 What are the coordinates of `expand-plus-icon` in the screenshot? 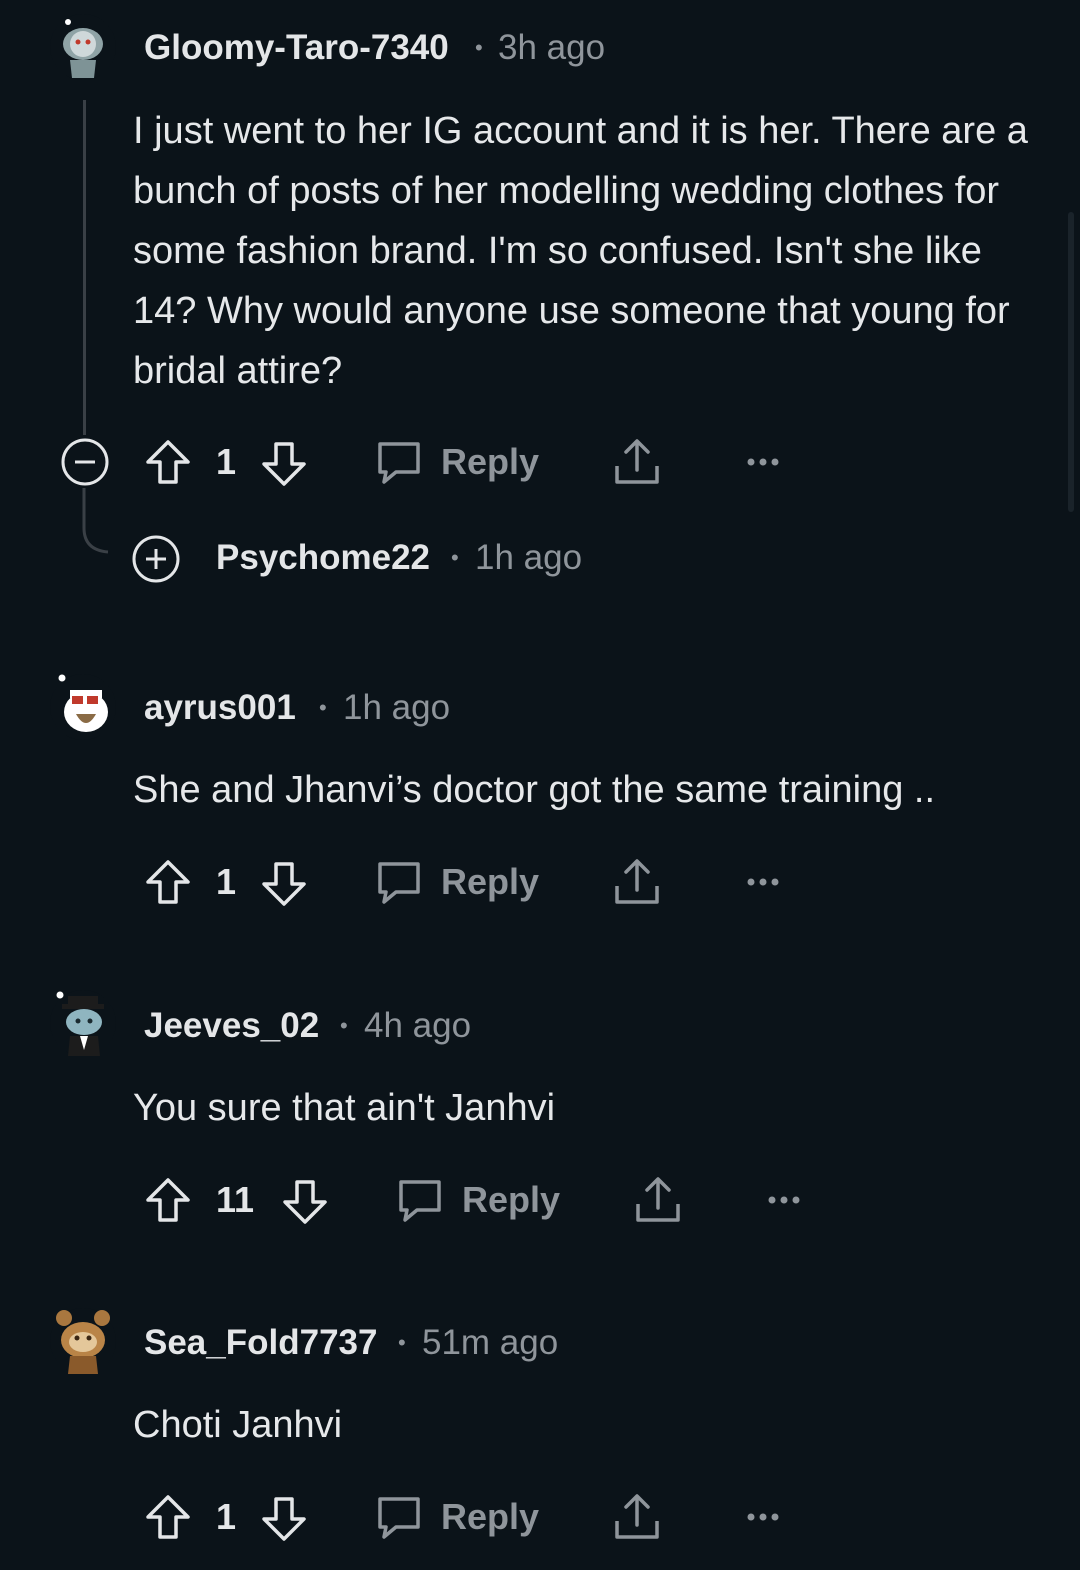 It's located at (156, 559).